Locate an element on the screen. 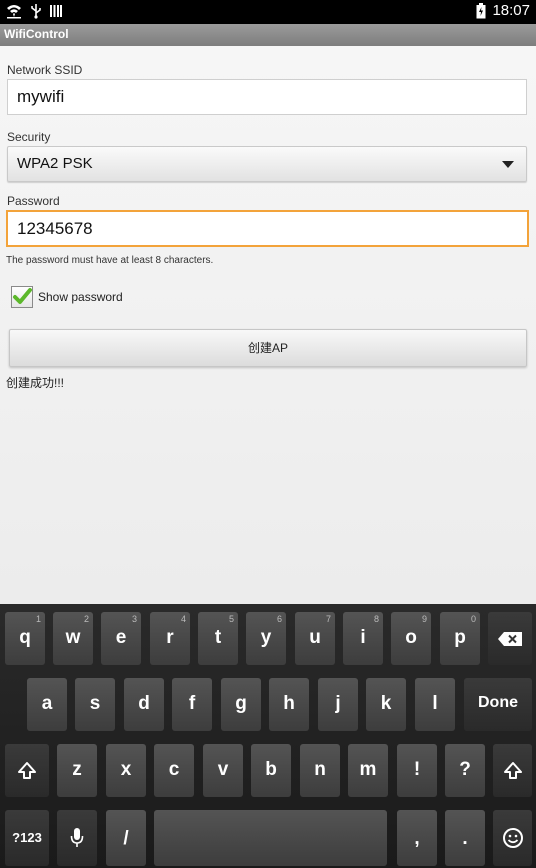 Image resolution: width=536 pixels, height=868 pixels. action-bar: WifiControl is located at coordinates (268, 35).